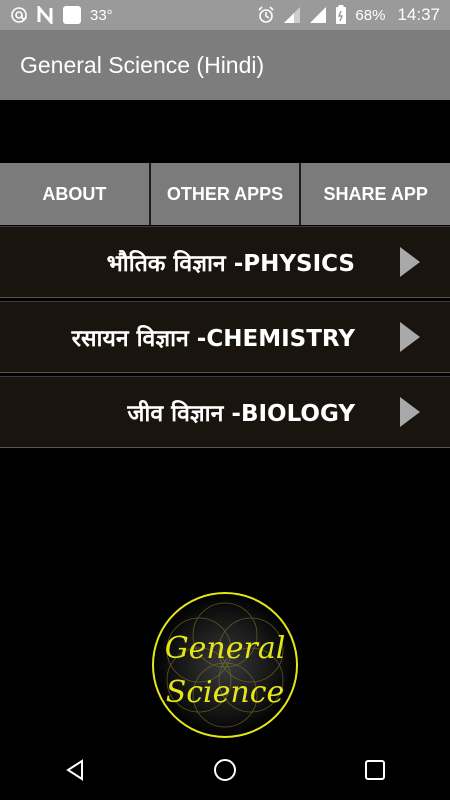  I want to click on menu-item-label: रसायन विज्ञान -CHEMISTRY, so click(213, 339).